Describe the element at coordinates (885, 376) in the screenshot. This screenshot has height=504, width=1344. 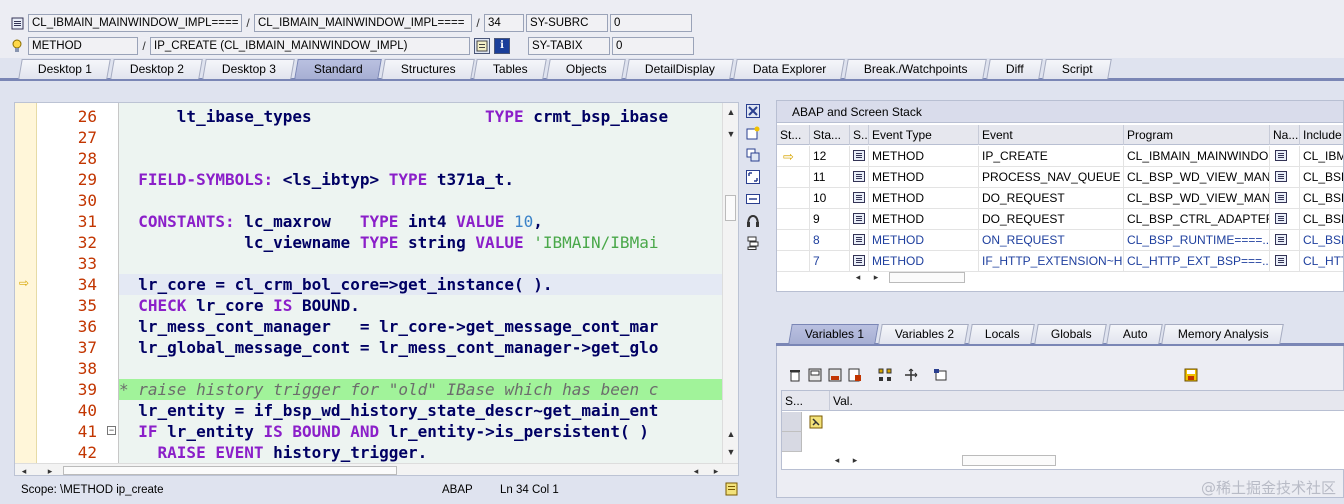
I see `tree-icon` at that location.